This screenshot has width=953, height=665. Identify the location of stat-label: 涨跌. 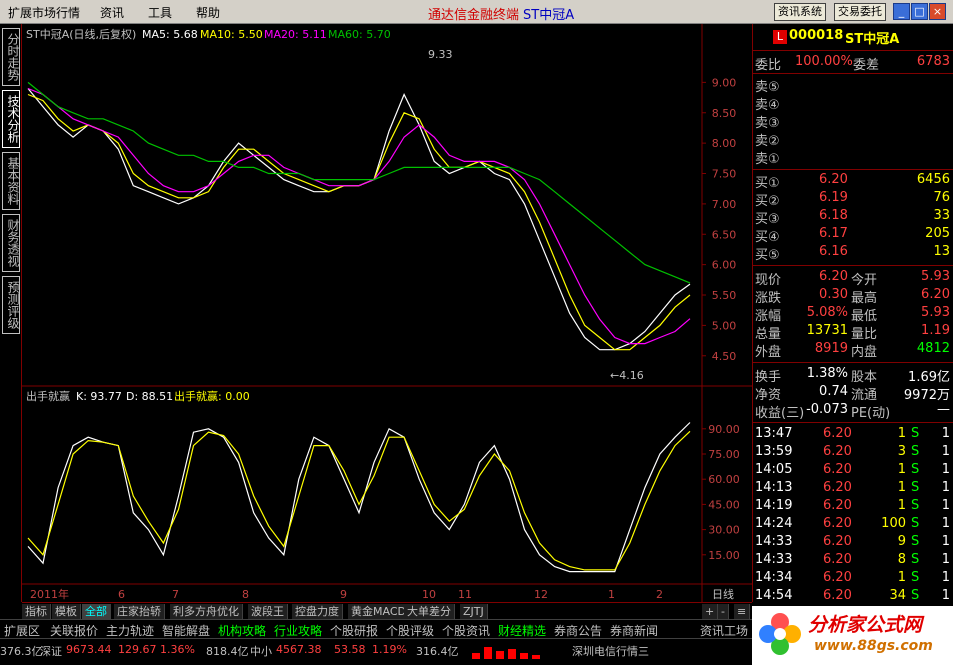
(768, 298).